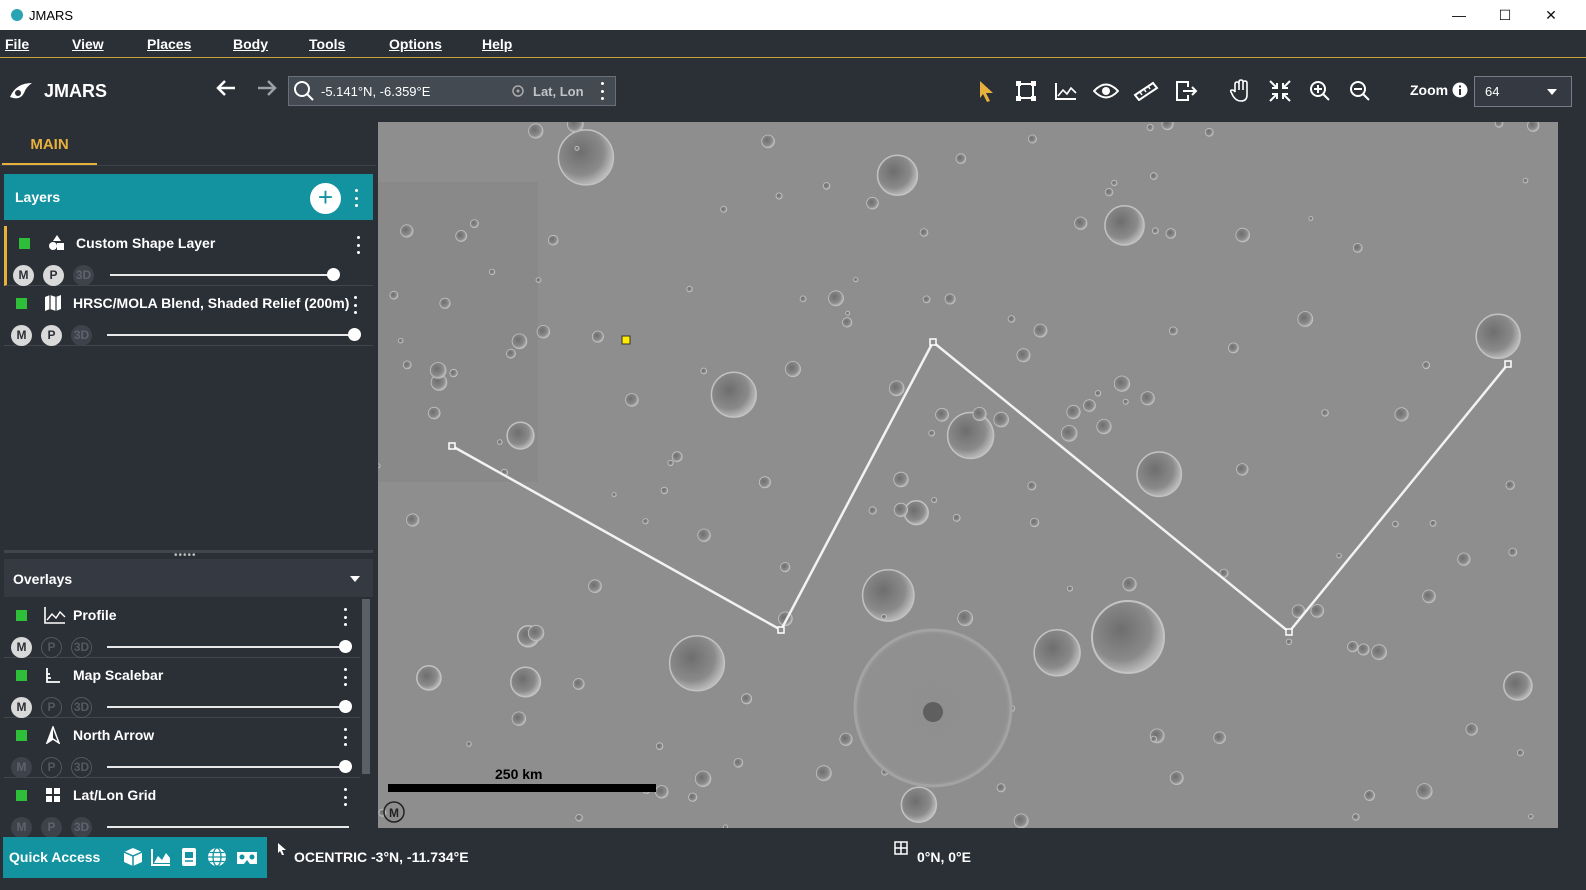 The width and height of the screenshot is (1586, 890). What do you see at coordinates (986, 91) in the screenshot?
I see `select-tool-button` at bounding box center [986, 91].